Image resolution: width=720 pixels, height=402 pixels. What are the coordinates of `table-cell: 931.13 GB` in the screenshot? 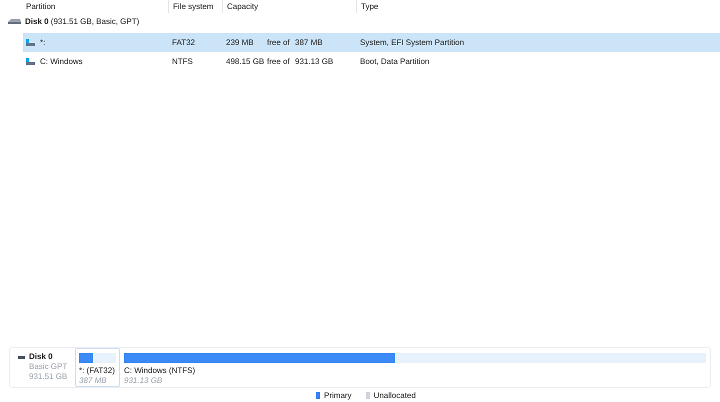 It's located at (314, 62).